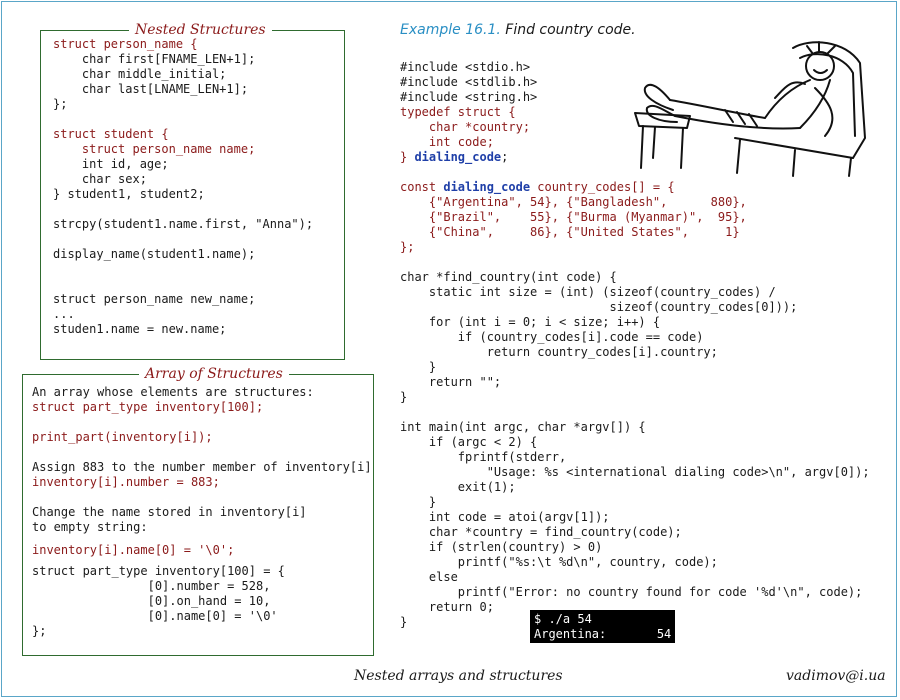  What do you see at coordinates (836, 676) in the screenshot?
I see `footer-author: vadimov@i.ua` at bounding box center [836, 676].